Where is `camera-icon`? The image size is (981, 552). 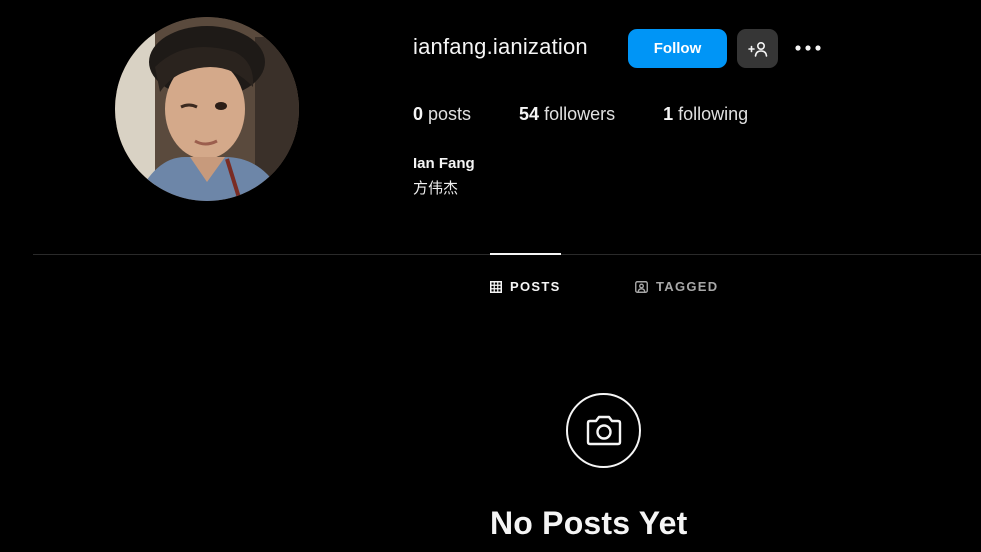
camera-icon is located at coordinates (603, 430).